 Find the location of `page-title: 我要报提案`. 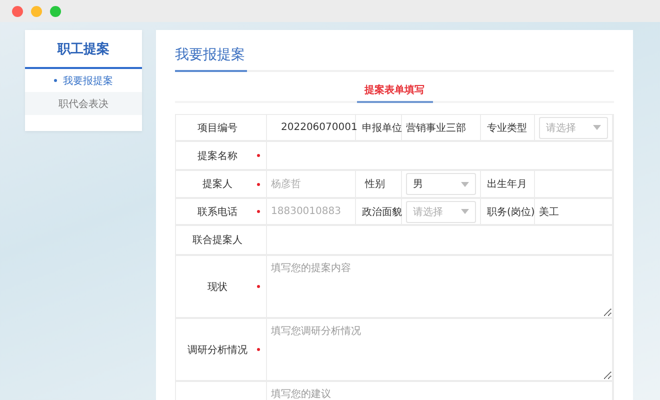

page-title: 我要报提案 is located at coordinates (211, 56).